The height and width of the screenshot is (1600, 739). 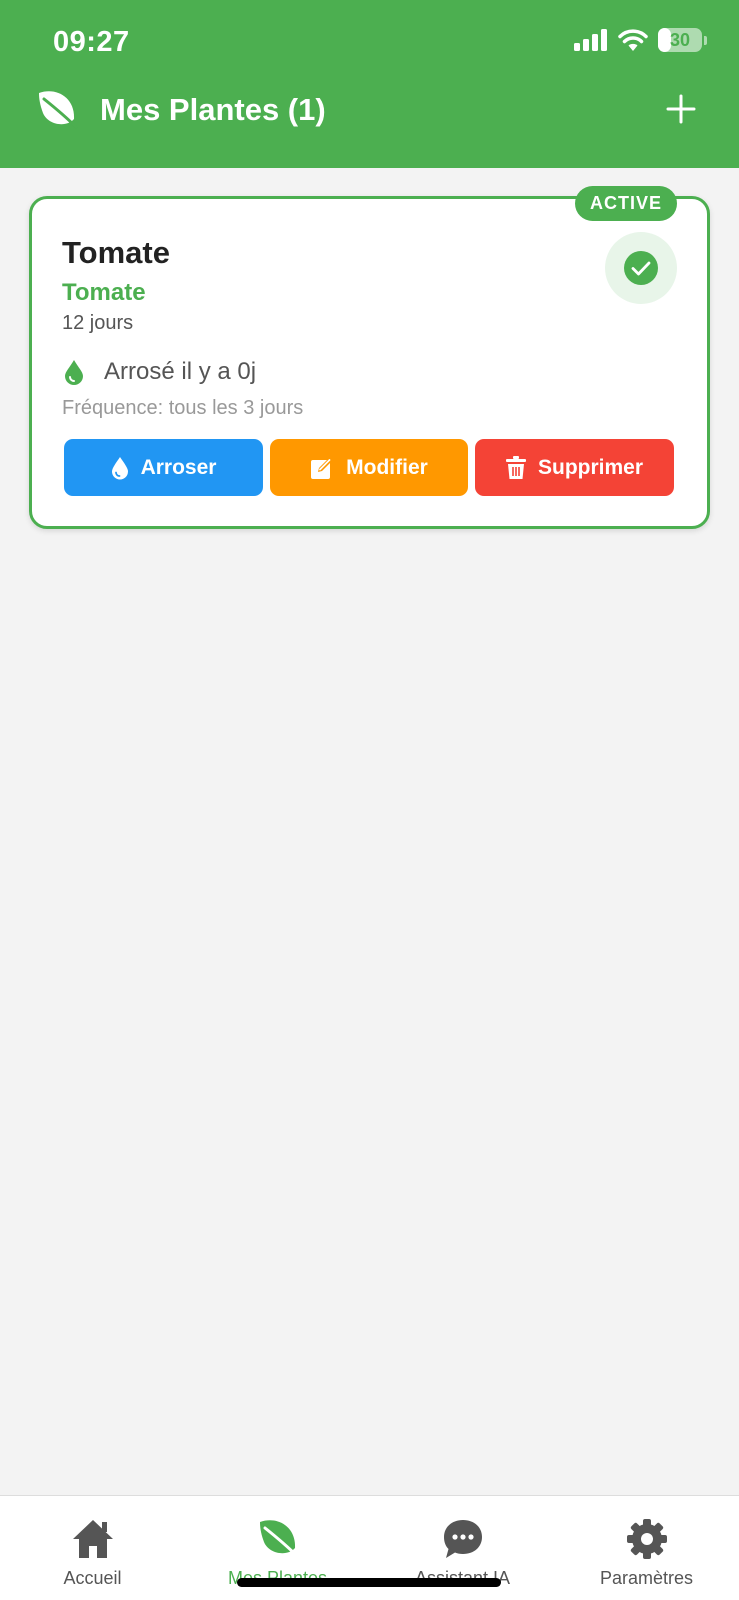 I want to click on edit-icon, so click(x=322, y=468).